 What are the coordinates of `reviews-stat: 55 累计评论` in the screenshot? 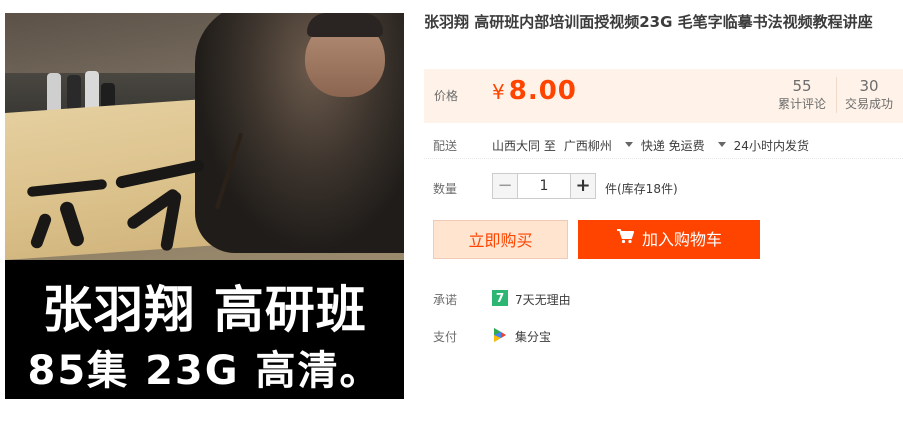 It's located at (802, 95).